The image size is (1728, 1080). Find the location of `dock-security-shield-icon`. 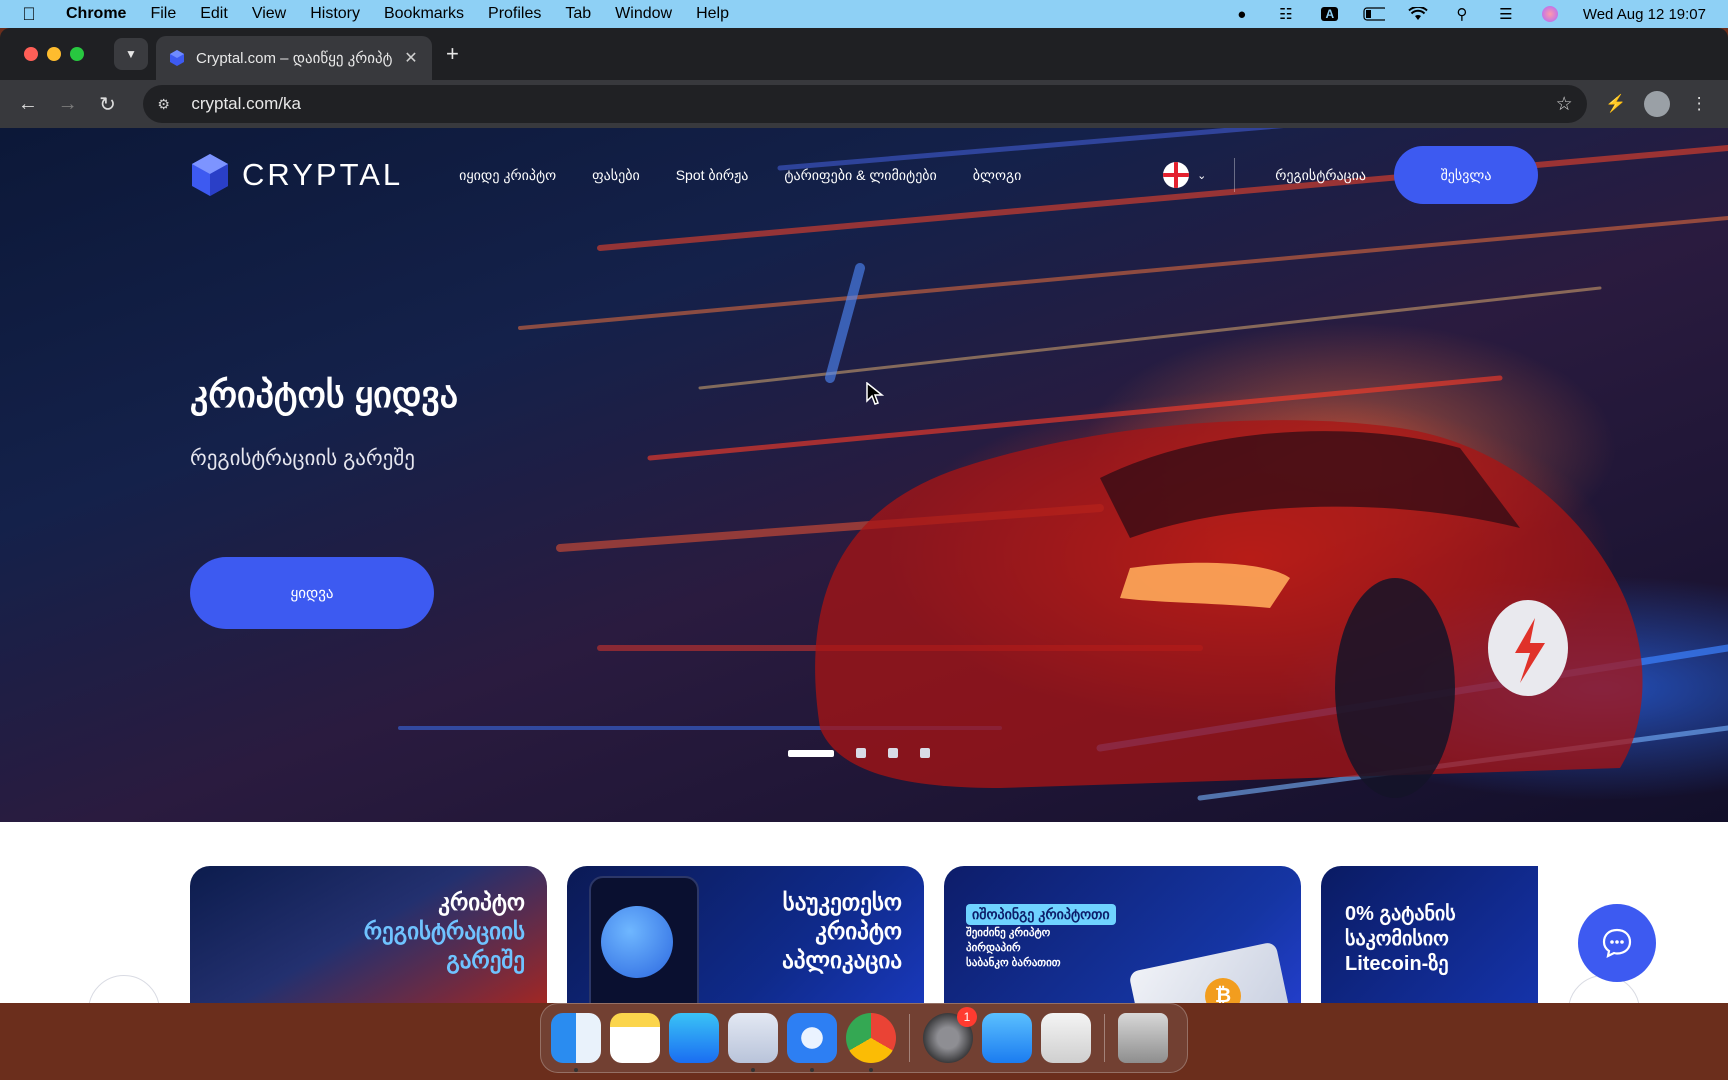

dock-security-shield-icon is located at coordinates (753, 1042).